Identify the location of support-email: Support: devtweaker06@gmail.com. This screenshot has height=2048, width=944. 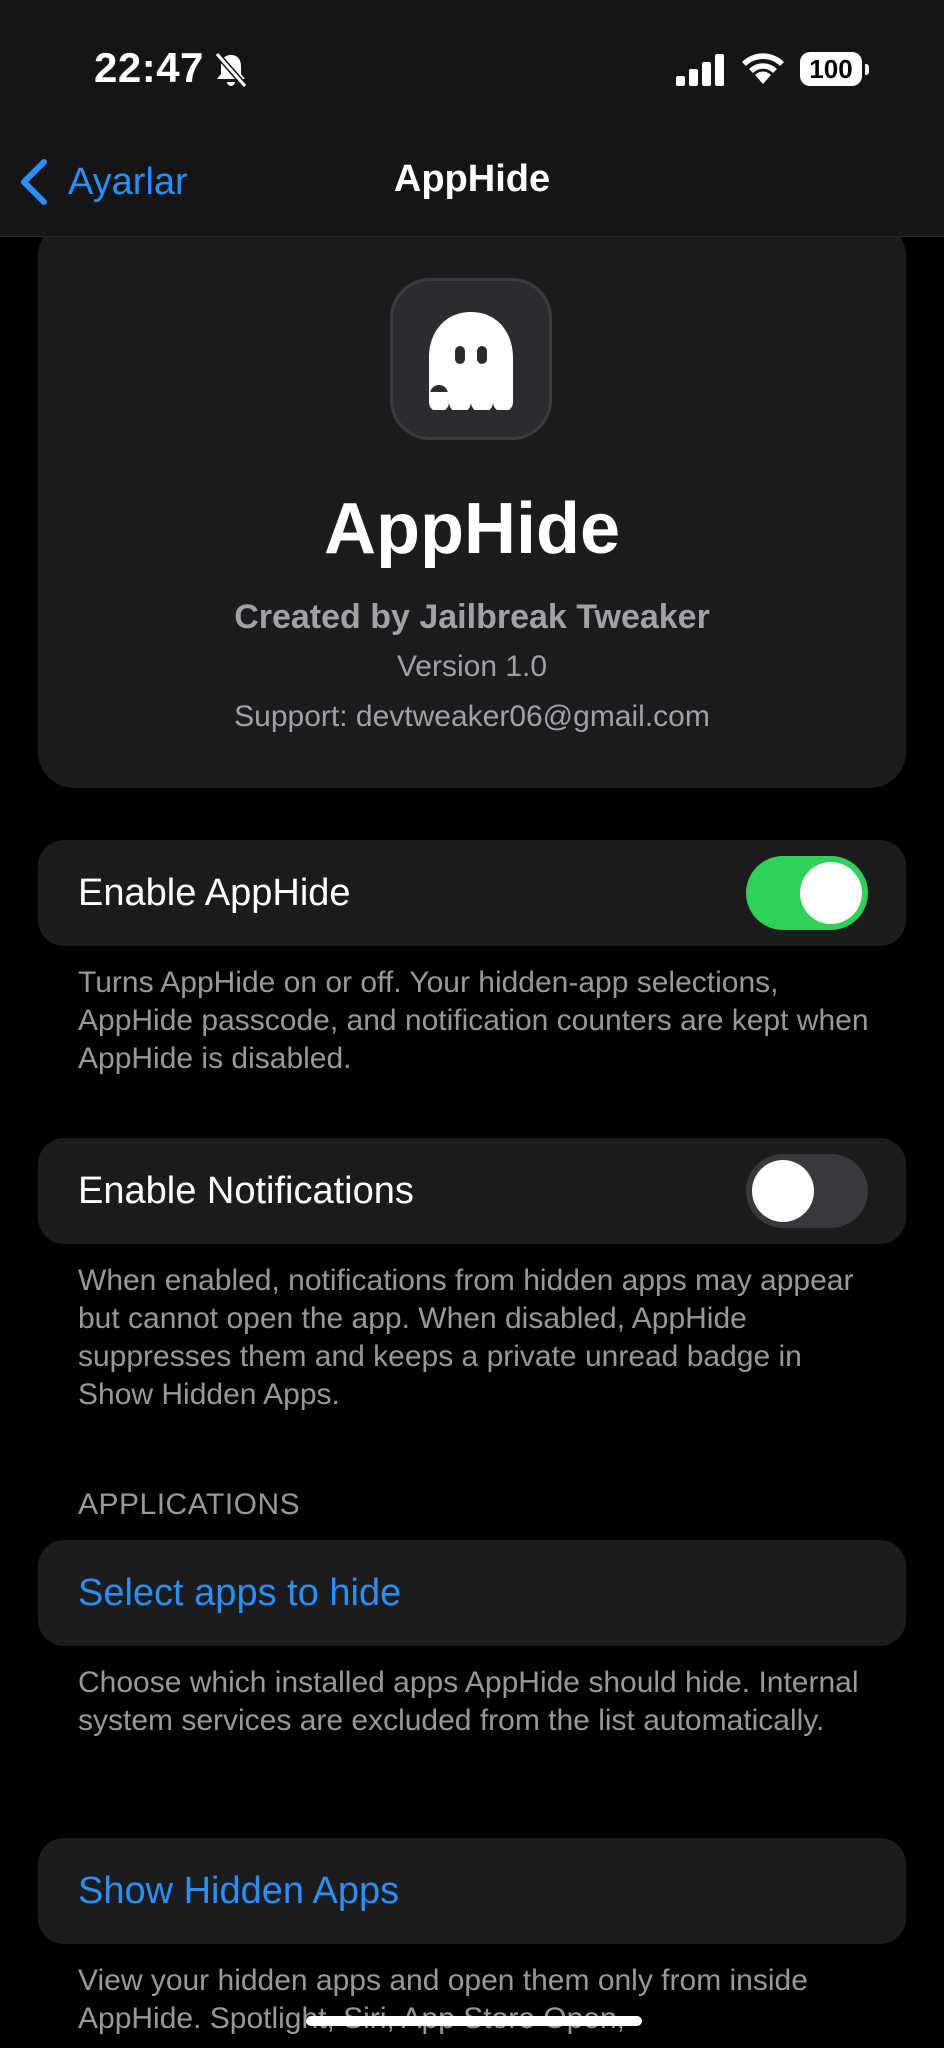
(472, 717).